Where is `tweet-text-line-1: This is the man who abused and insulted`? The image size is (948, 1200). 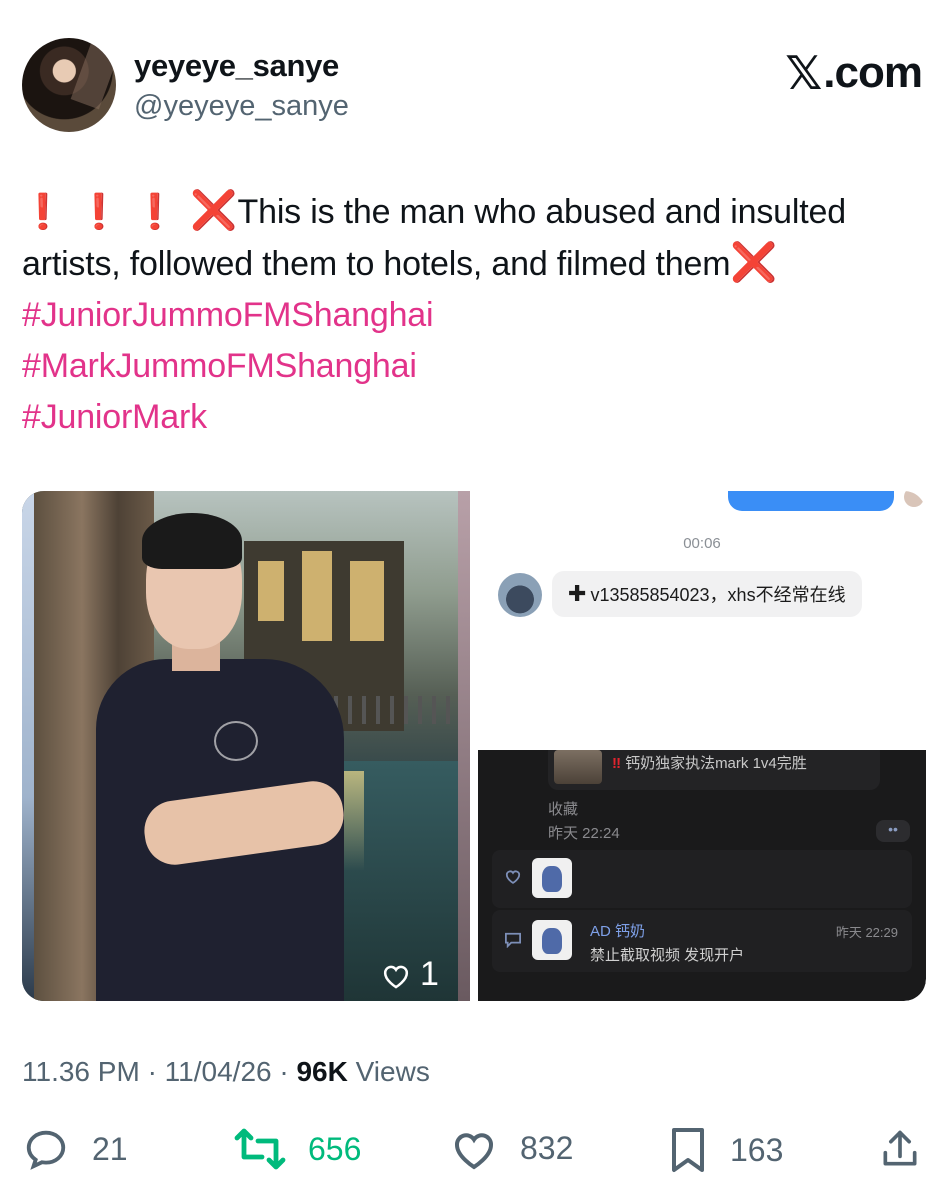
tweet-text-line-1: This is the man who abused and insulted is located at coordinates (542, 212).